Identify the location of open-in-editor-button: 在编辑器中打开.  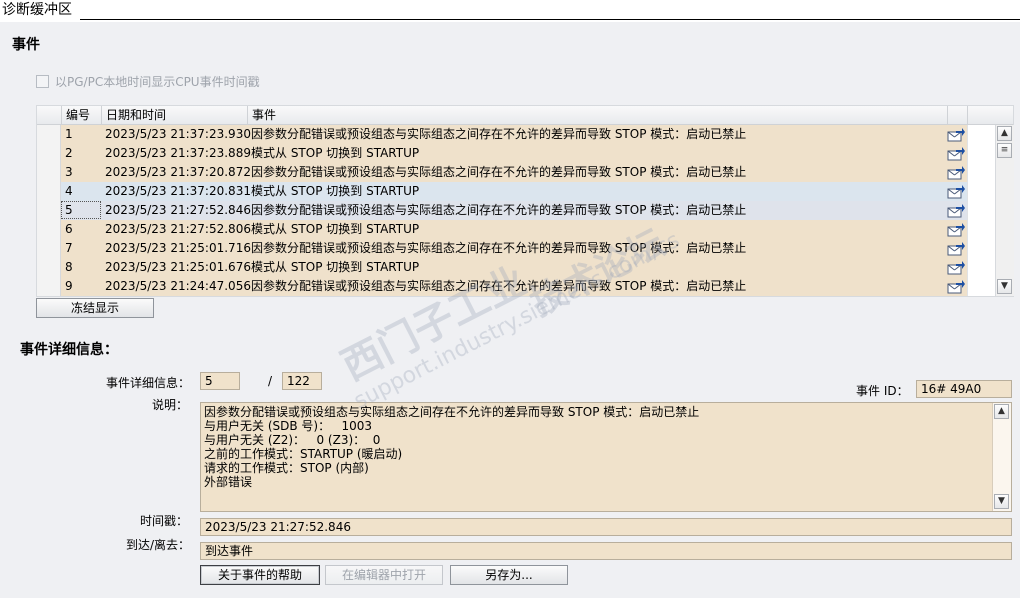
(384, 575).